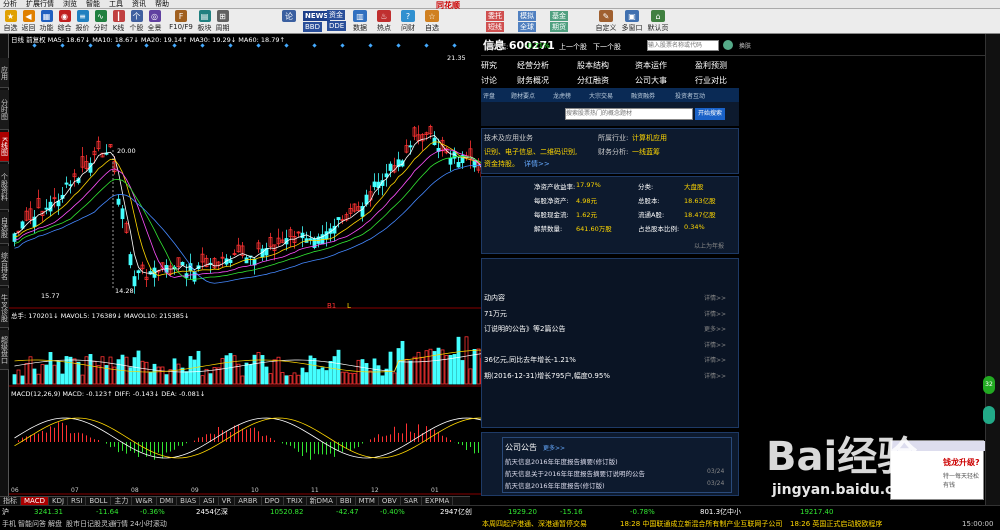 The height and width of the screenshot is (530, 1000). I want to click on stock-pal-link: 股灵通, so click(104, 524).